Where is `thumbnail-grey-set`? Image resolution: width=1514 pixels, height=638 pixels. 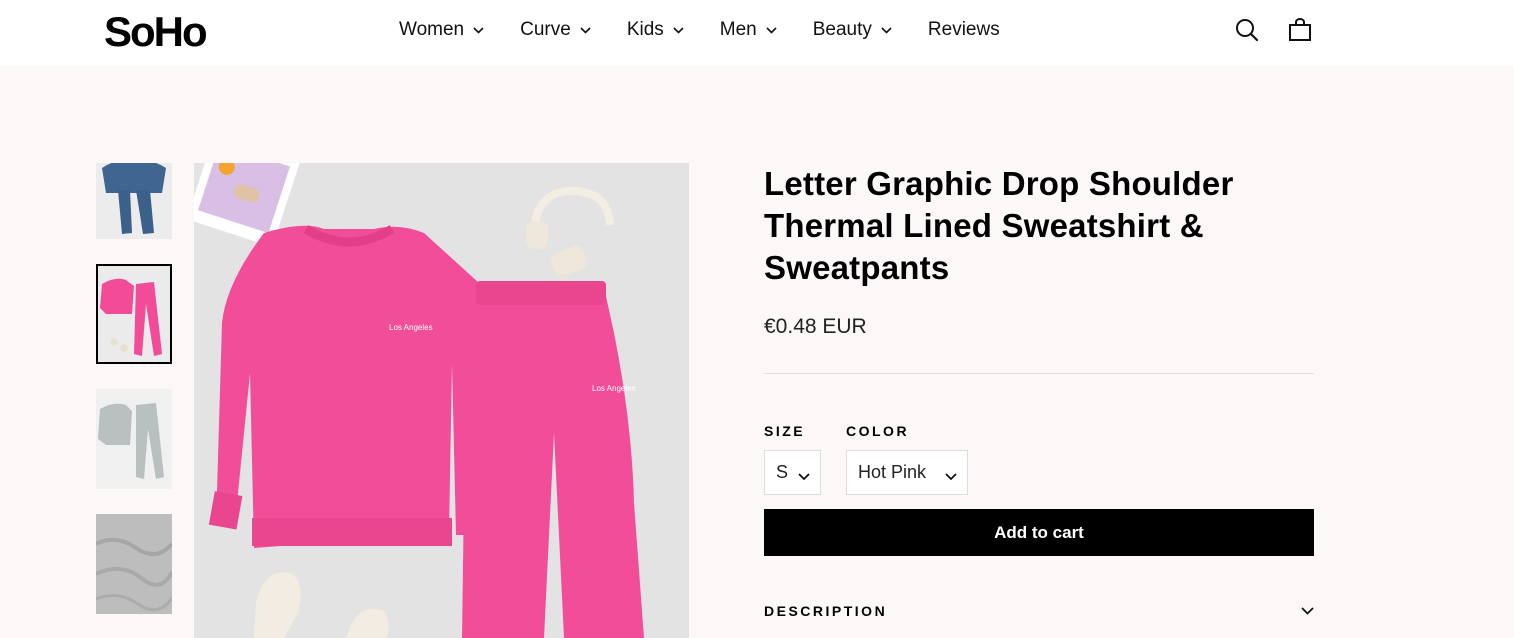
thumbnail-grey-set is located at coordinates (134, 439).